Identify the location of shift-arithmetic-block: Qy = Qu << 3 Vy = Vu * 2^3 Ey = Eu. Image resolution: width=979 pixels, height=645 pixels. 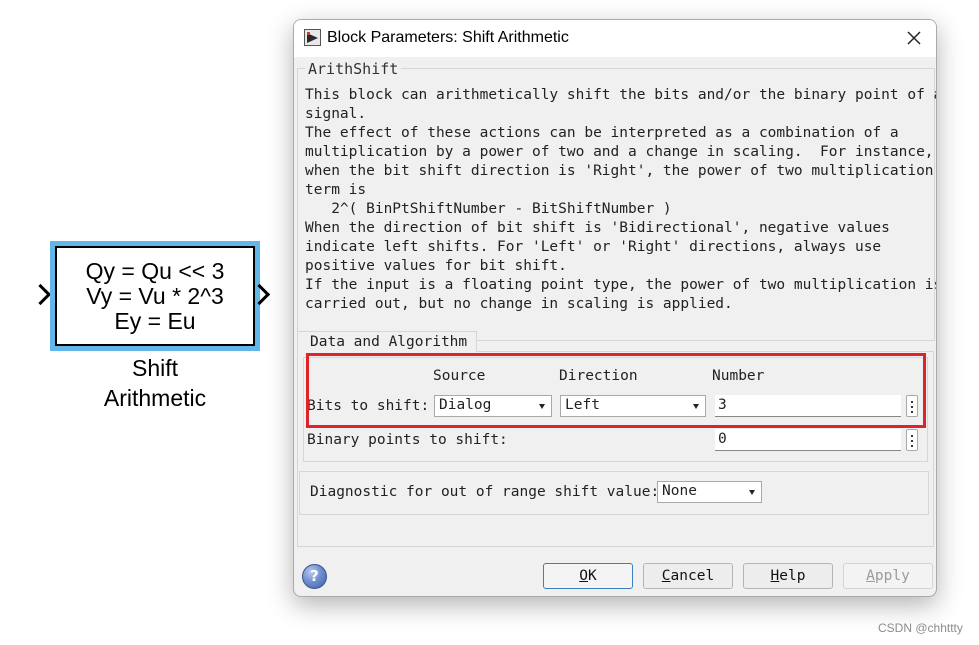
(155, 296).